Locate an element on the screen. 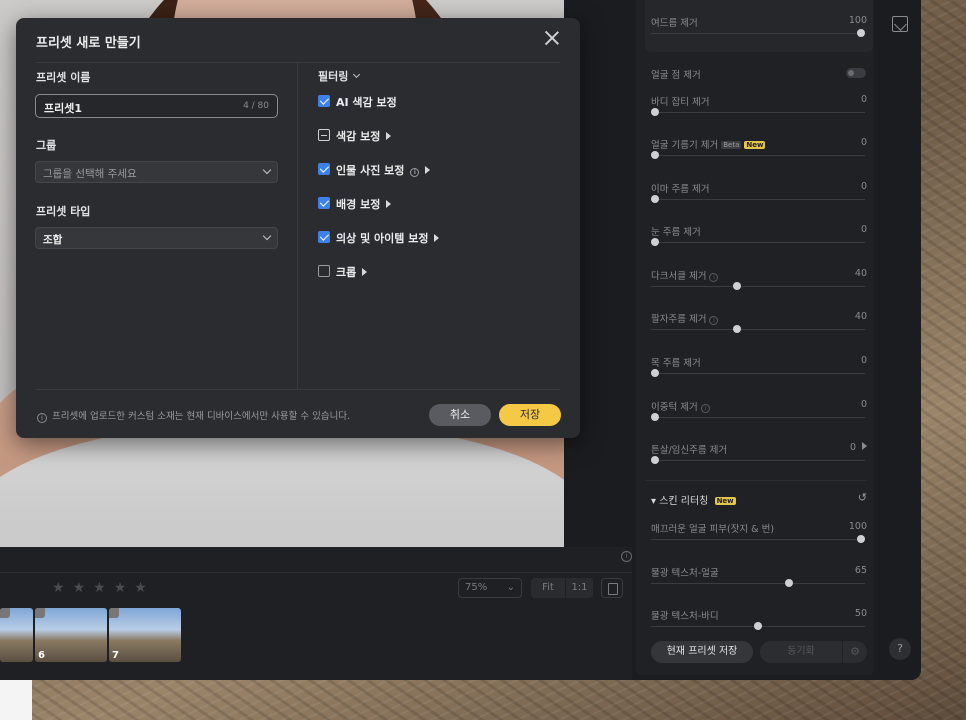  slider-label: 얼굴 기름기 제거 Beta New is located at coordinates (708, 144).